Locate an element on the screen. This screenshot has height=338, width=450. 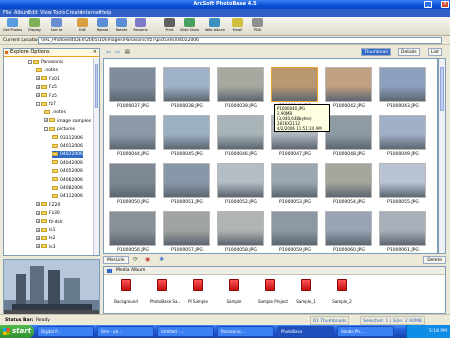
tree-folder-item: 04062006 is located at coordinates (67, 180).